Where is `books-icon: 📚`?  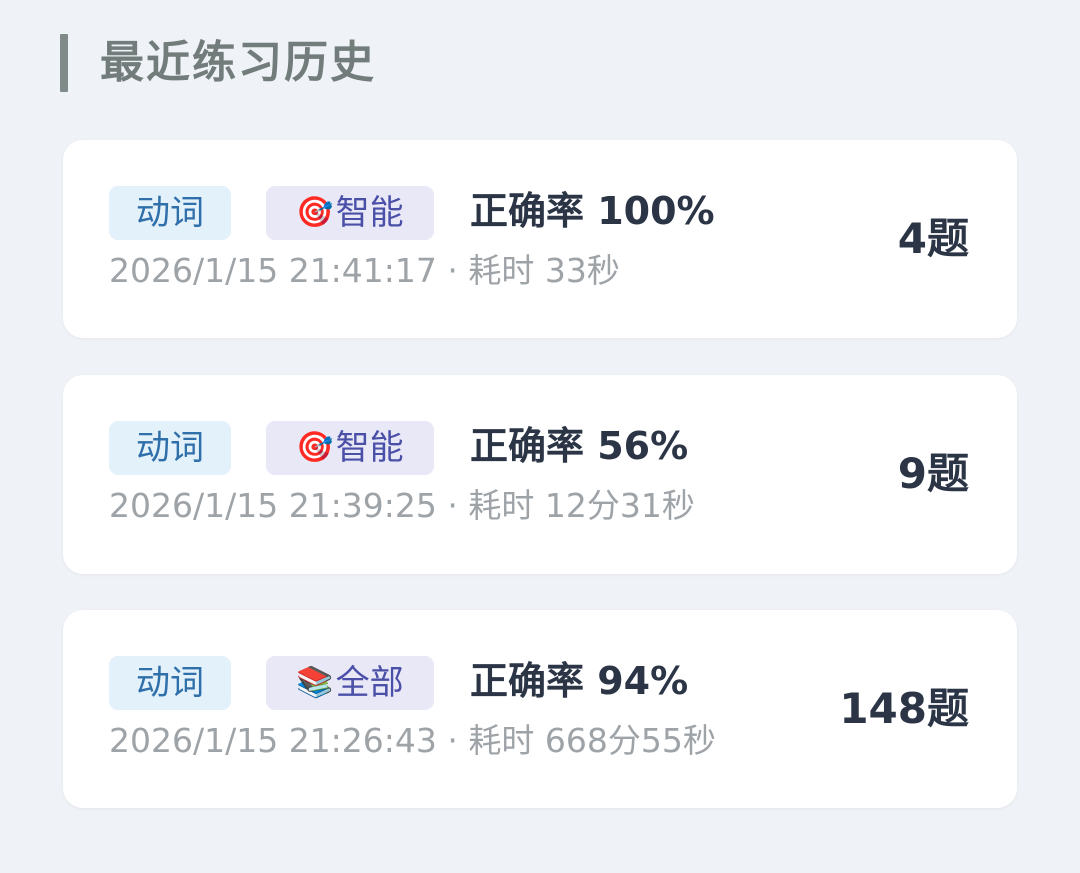 books-icon: 📚 is located at coordinates (315, 682).